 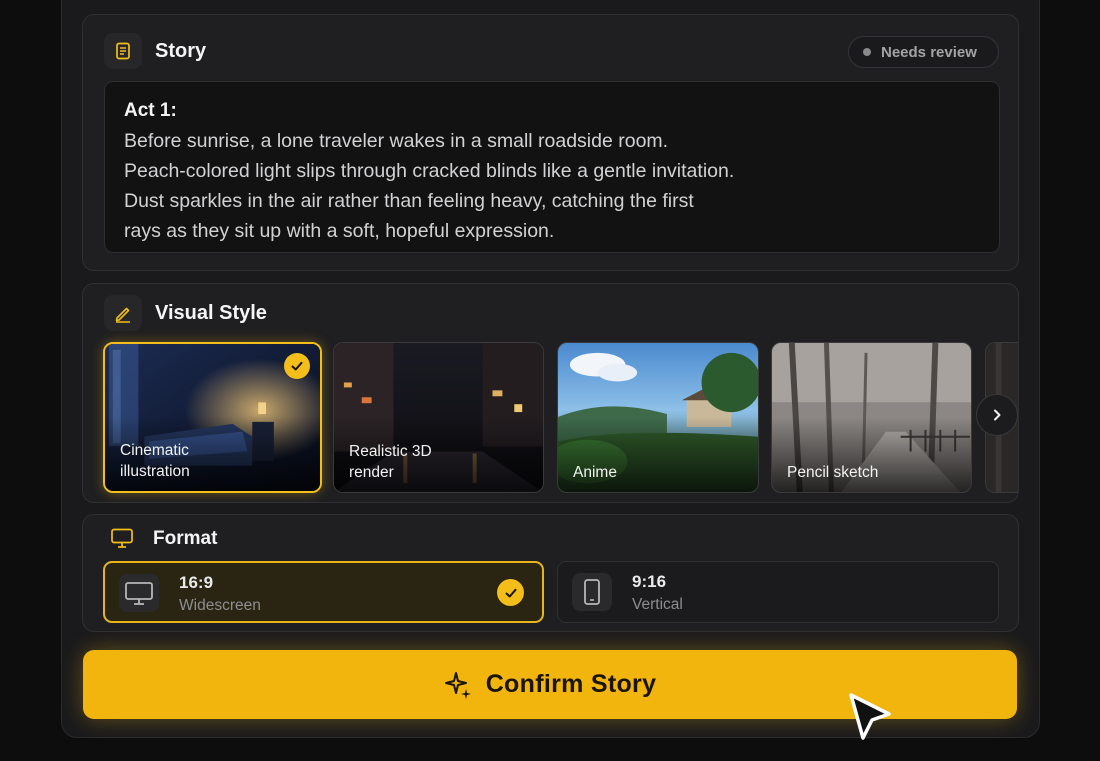 What do you see at coordinates (778, 592) in the screenshot?
I see `format-option-vertical: 9:16 Vertical` at bounding box center [778, 592].